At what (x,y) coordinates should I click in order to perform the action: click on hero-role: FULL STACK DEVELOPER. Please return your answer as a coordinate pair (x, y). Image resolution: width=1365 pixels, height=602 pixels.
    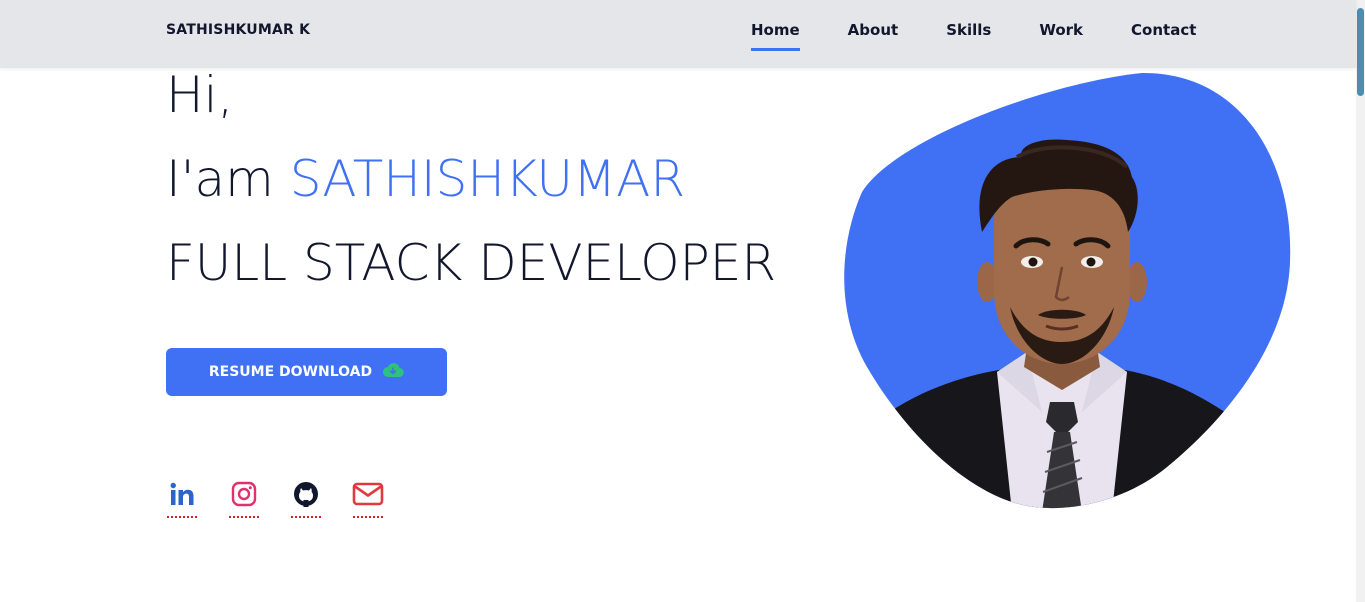
    Looking at the image, I should click on (471, 263).